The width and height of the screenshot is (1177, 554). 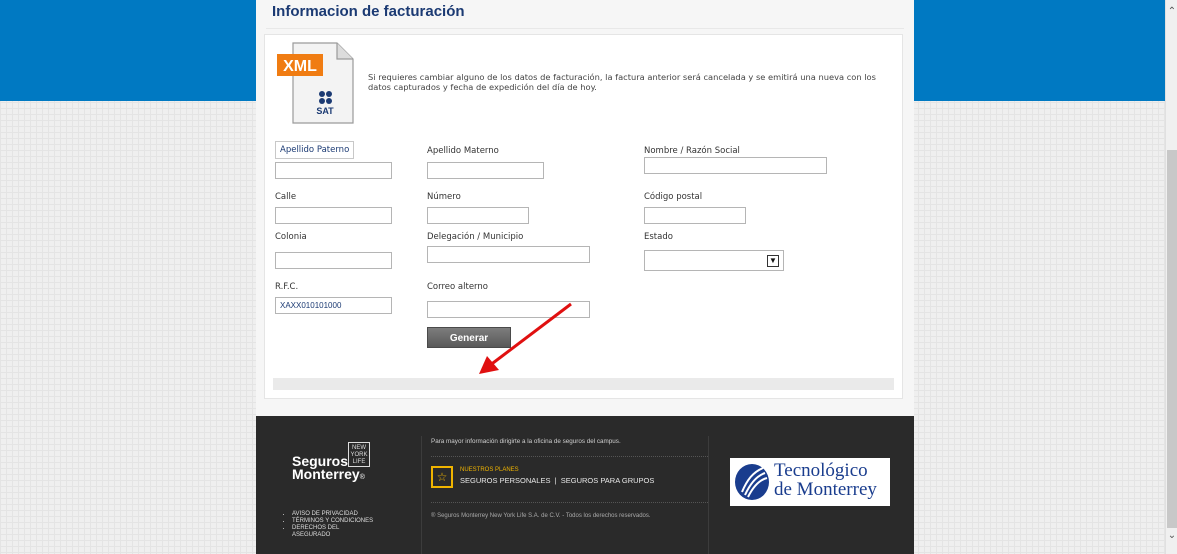 I want to click on chevron-down-icon: ▼, so click(x=773, y=261).